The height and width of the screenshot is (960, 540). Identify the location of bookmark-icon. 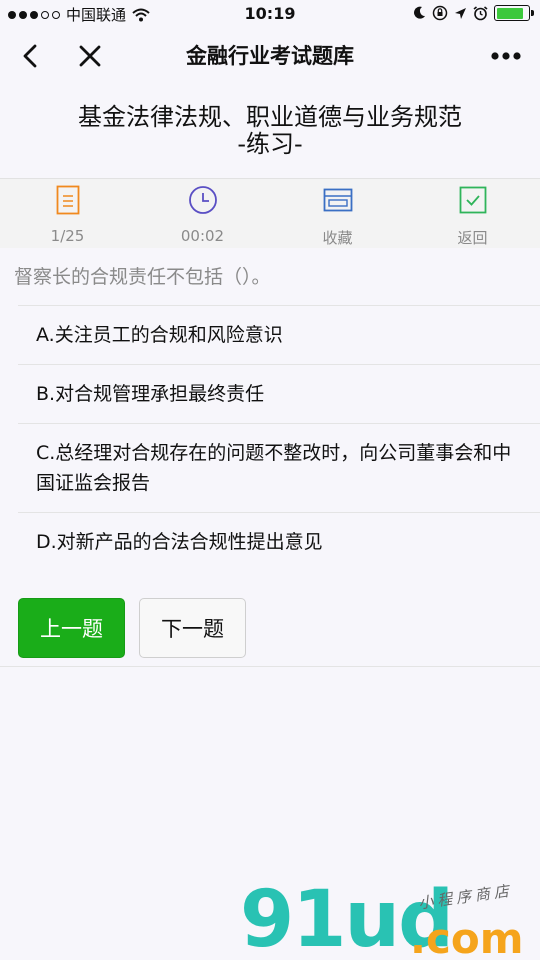
(338, 200).